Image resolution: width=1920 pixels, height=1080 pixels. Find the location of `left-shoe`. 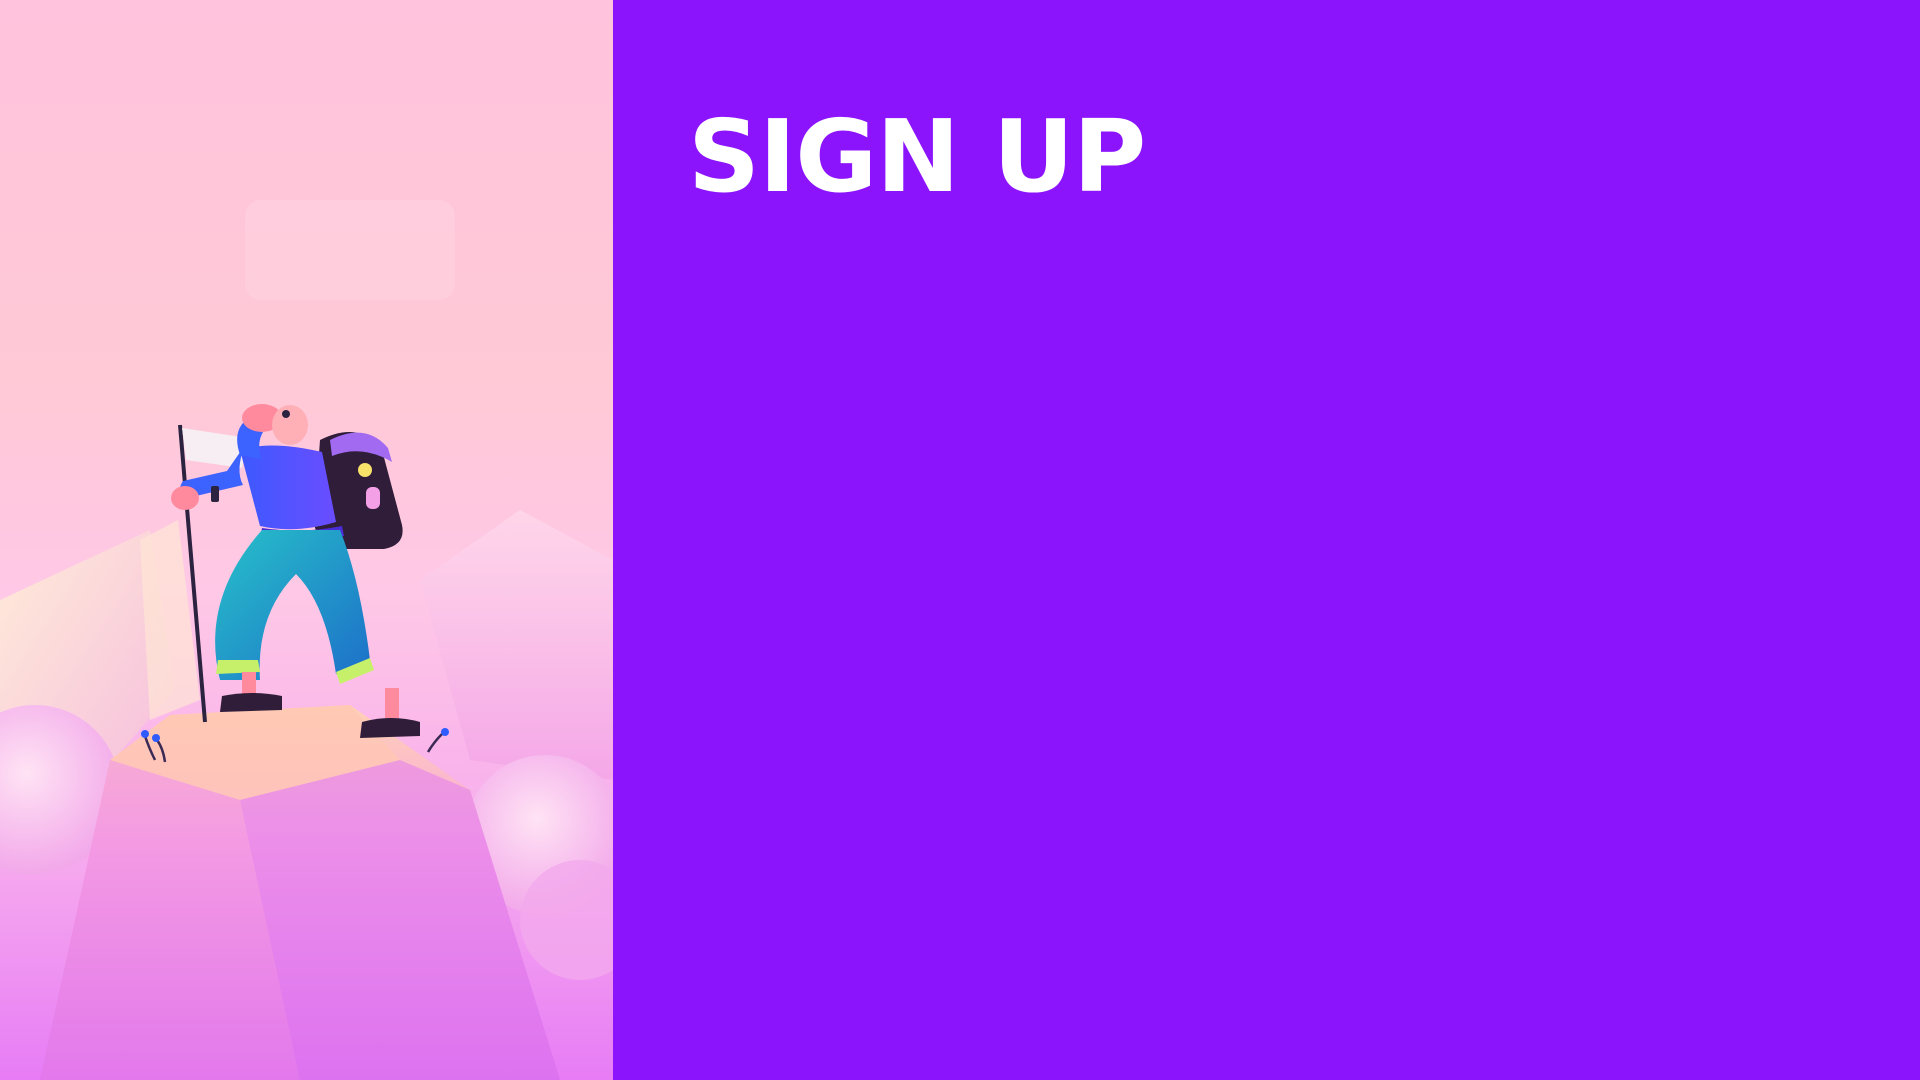

left-shoe is located at coordinates (251, 702).